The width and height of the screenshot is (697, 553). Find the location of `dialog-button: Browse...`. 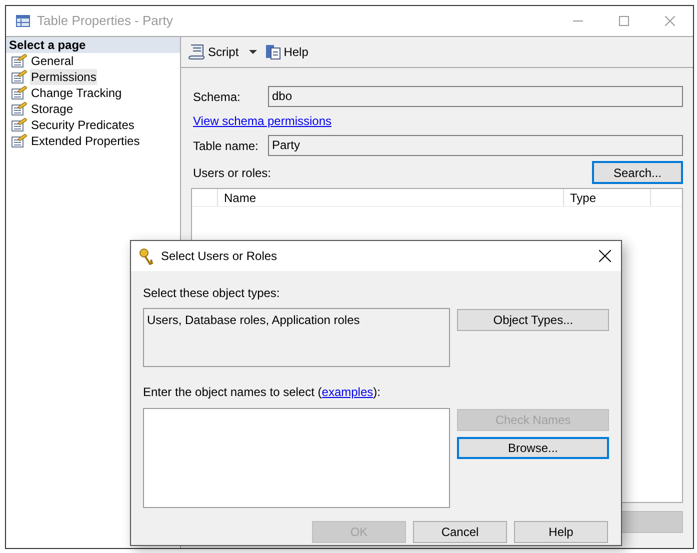

dialog-button: Browse... is located at coordinates (533, 448).